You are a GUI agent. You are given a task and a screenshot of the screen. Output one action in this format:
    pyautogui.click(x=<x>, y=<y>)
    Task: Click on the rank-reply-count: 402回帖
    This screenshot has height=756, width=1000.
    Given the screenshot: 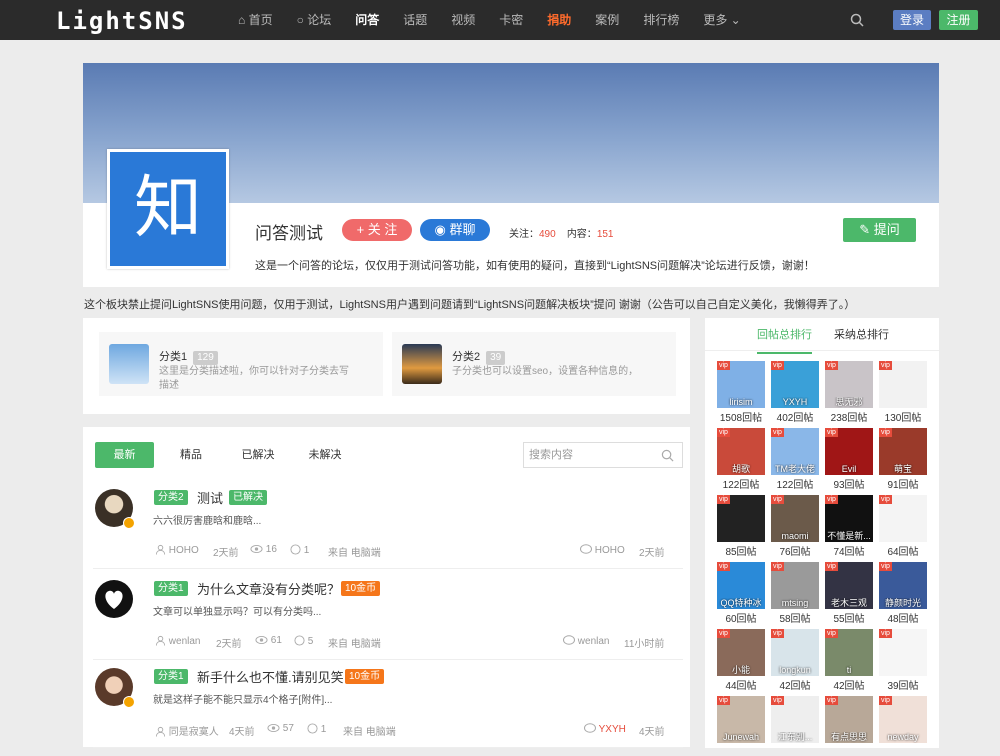 What is the action you would take?
    pyautogui.click(x=795, y=418)
    